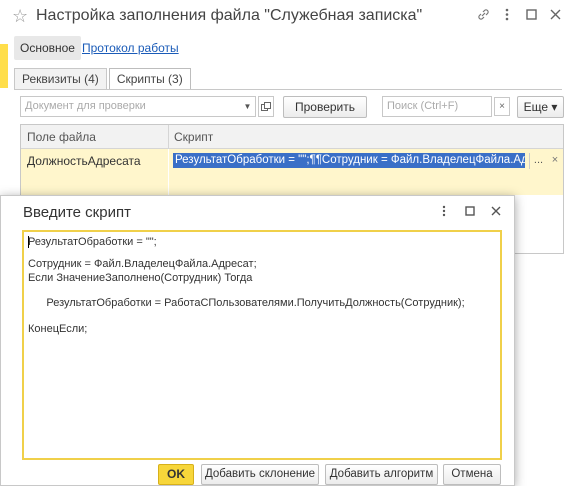 The width and height of the screenshot is (572, 486). What do you see at coordinates (168, 137) in the screenshot?
I see `column-divider` at bounding box center [168, 137].